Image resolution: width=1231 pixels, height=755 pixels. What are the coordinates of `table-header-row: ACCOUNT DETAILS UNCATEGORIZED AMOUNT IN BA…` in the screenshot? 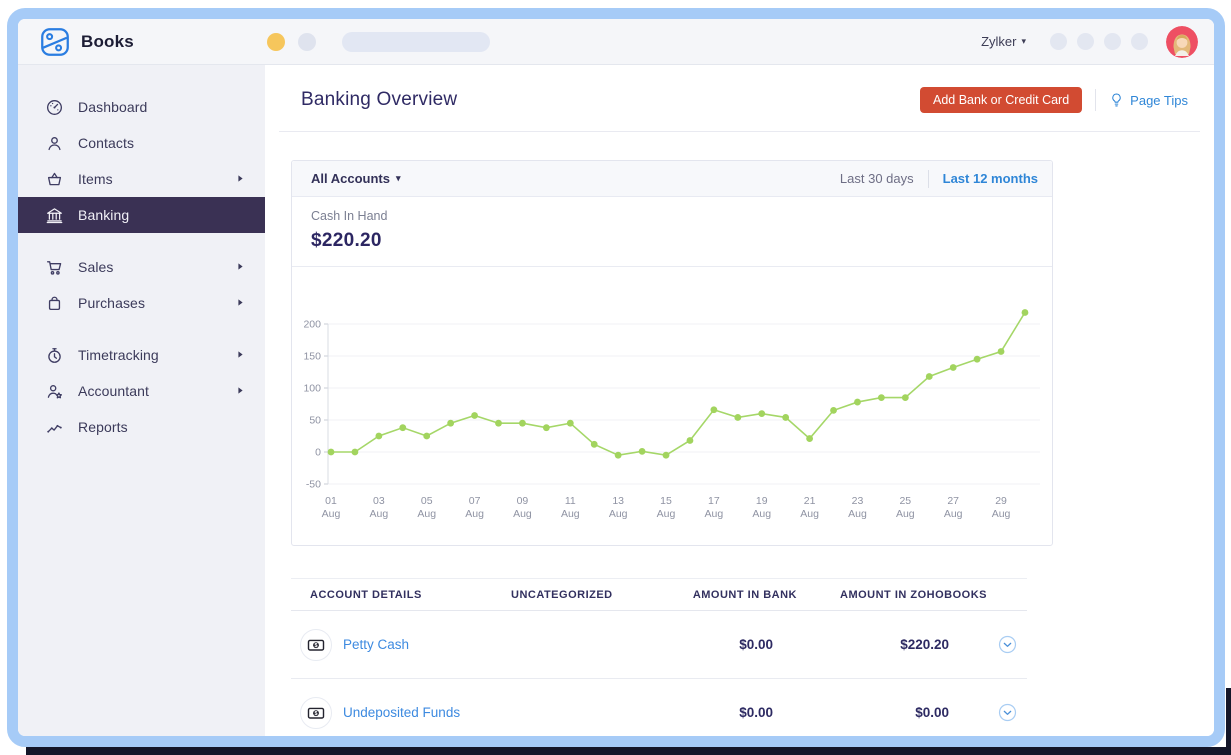 It's located at (659, 594).